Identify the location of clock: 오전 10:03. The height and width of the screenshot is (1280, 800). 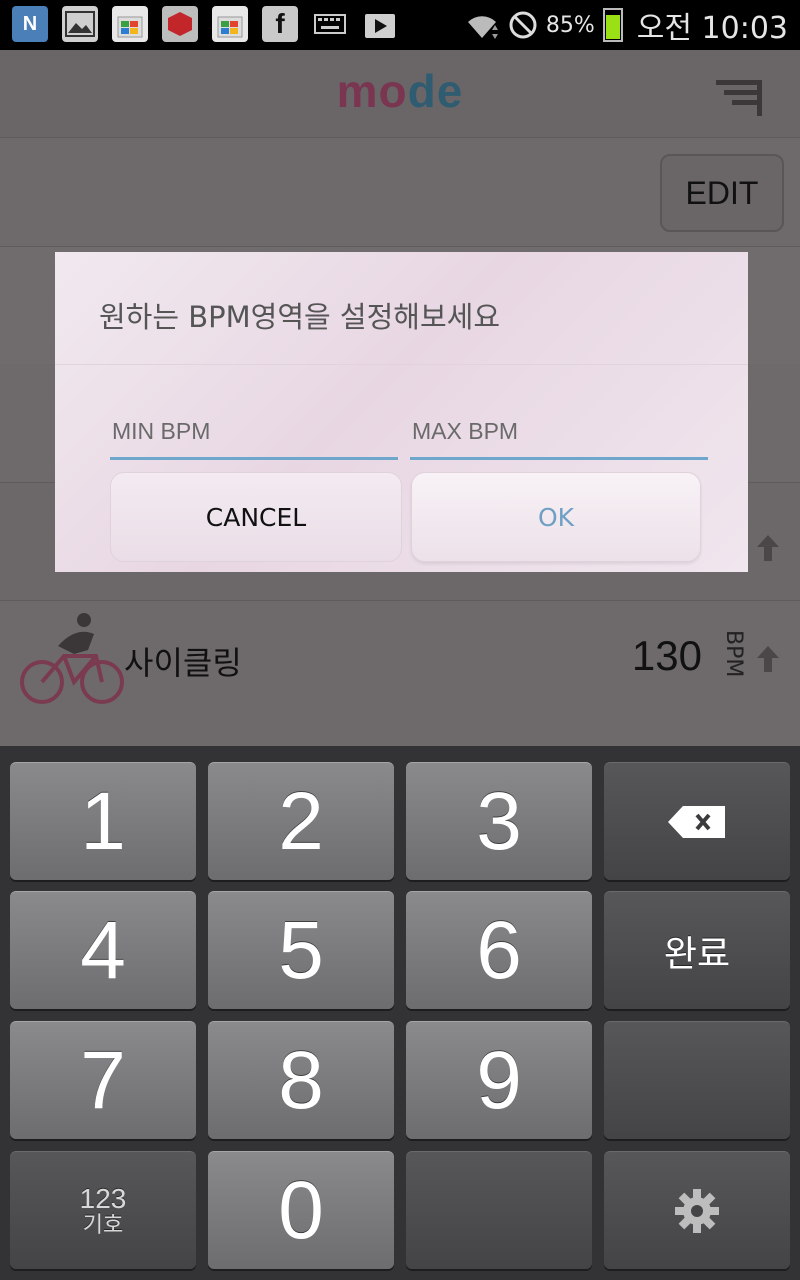
(712, 28).